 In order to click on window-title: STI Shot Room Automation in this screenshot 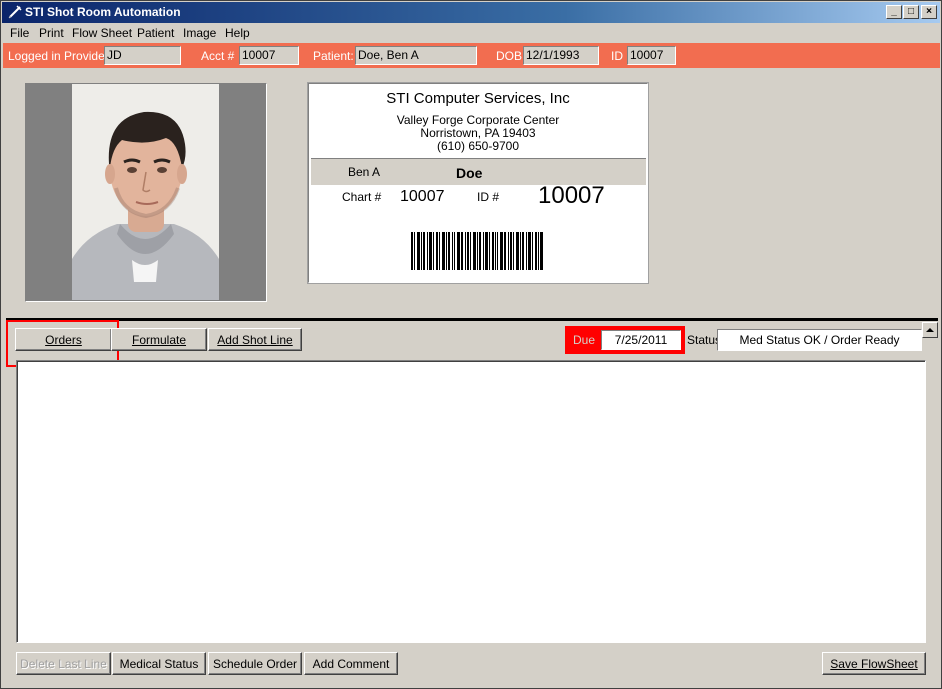, I will do `click(103, 12)`.